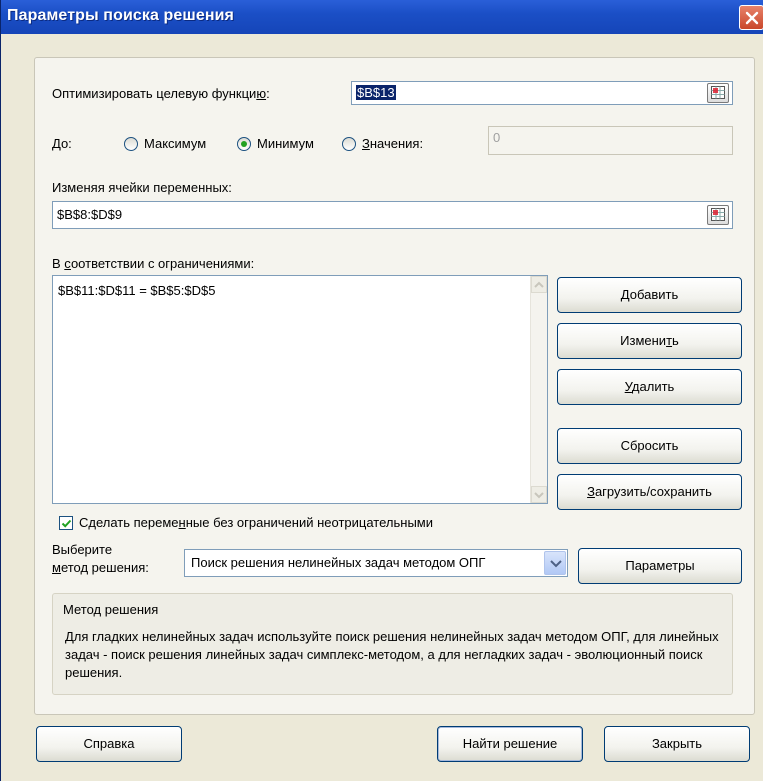 The height and width of the screenshot is (781, 763). I want to click on options-button: Параметры, so click(660, 566).